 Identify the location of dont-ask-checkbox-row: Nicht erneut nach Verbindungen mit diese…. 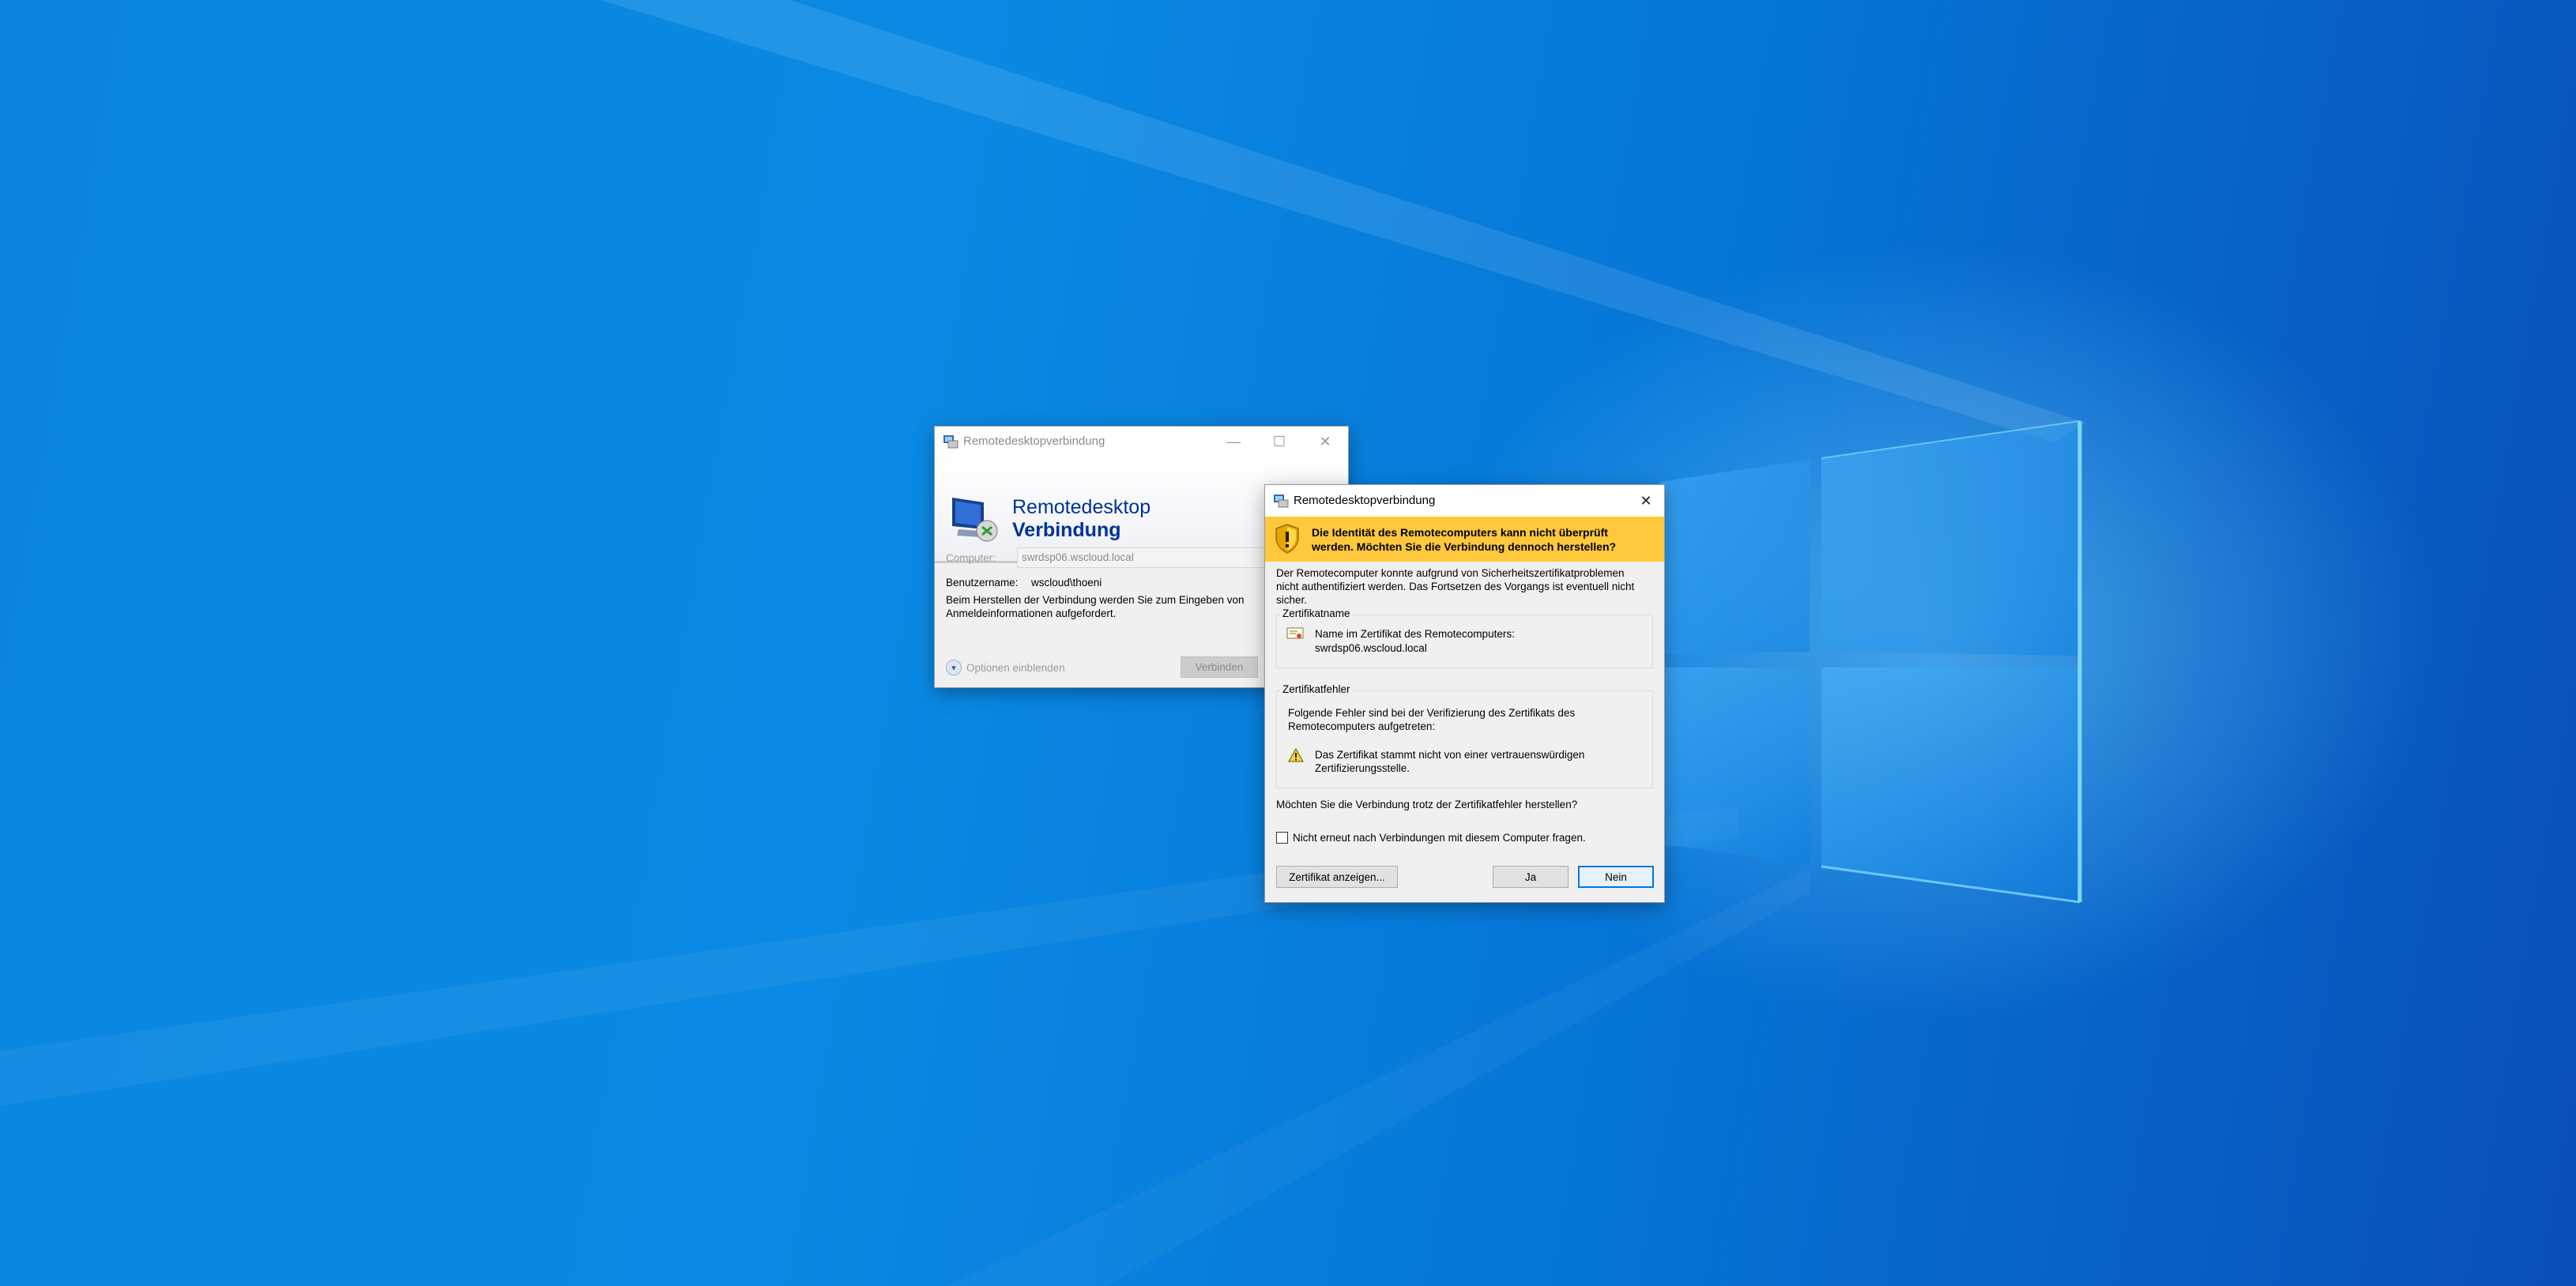
(1431, 837).